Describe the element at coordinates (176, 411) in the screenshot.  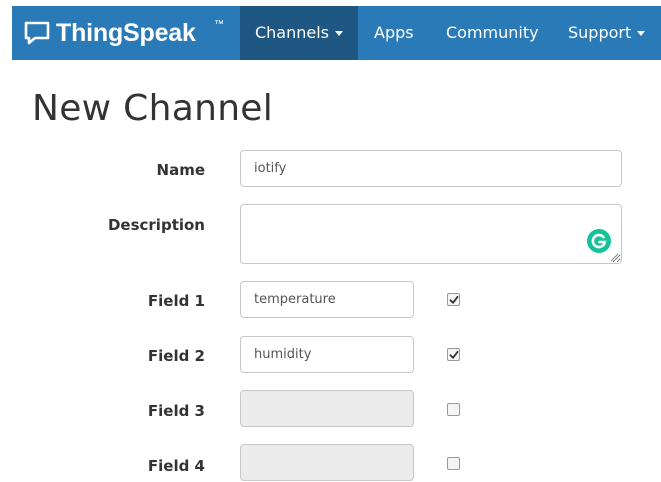
I see `field3-label: Field 3` at that location.